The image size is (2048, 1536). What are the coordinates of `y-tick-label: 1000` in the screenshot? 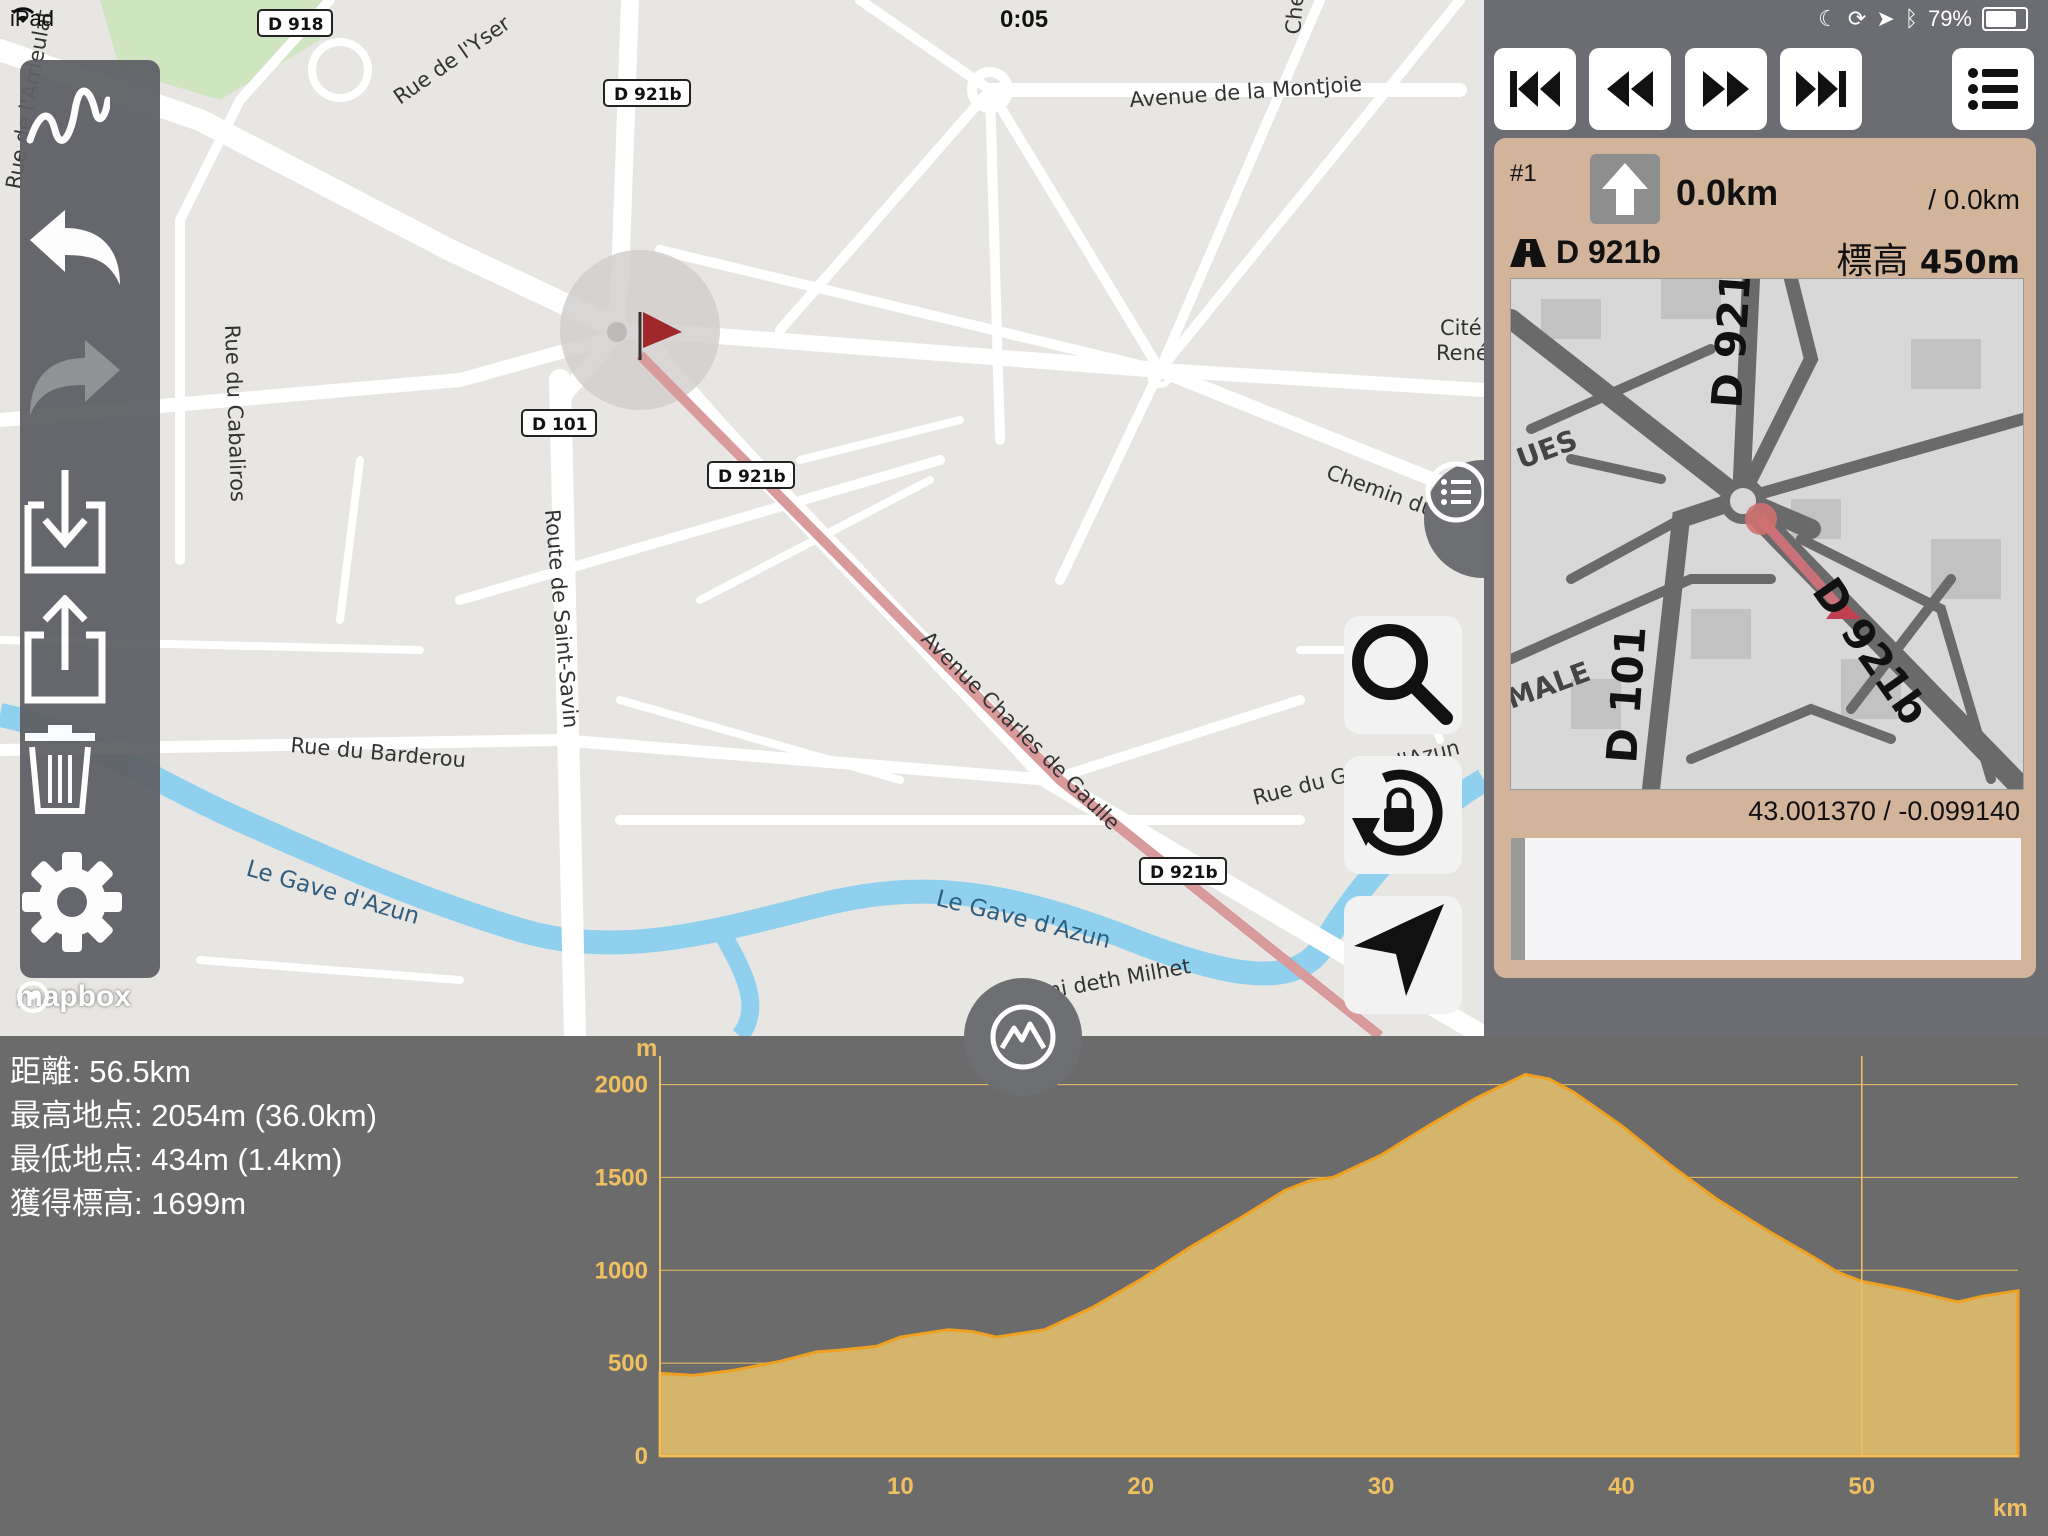 It's located at (621, 1270).